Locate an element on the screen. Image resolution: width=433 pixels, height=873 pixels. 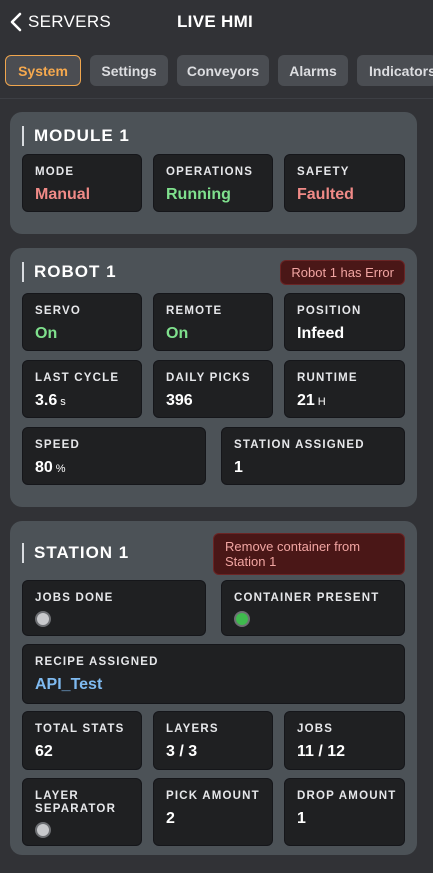
recipe-value: API_Test is located at coordinates (69, 684).